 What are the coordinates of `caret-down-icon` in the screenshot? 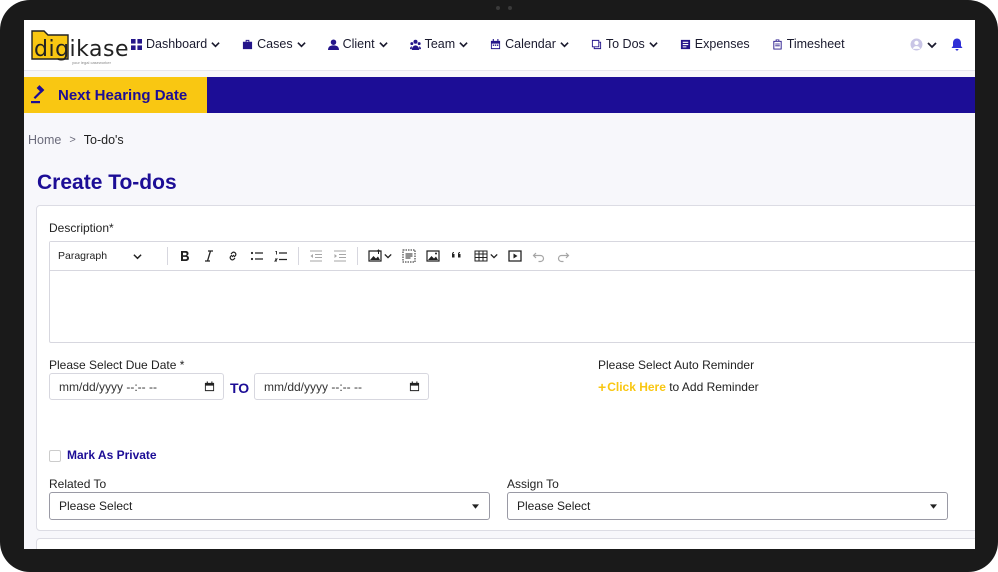 It's located at (933, 506).